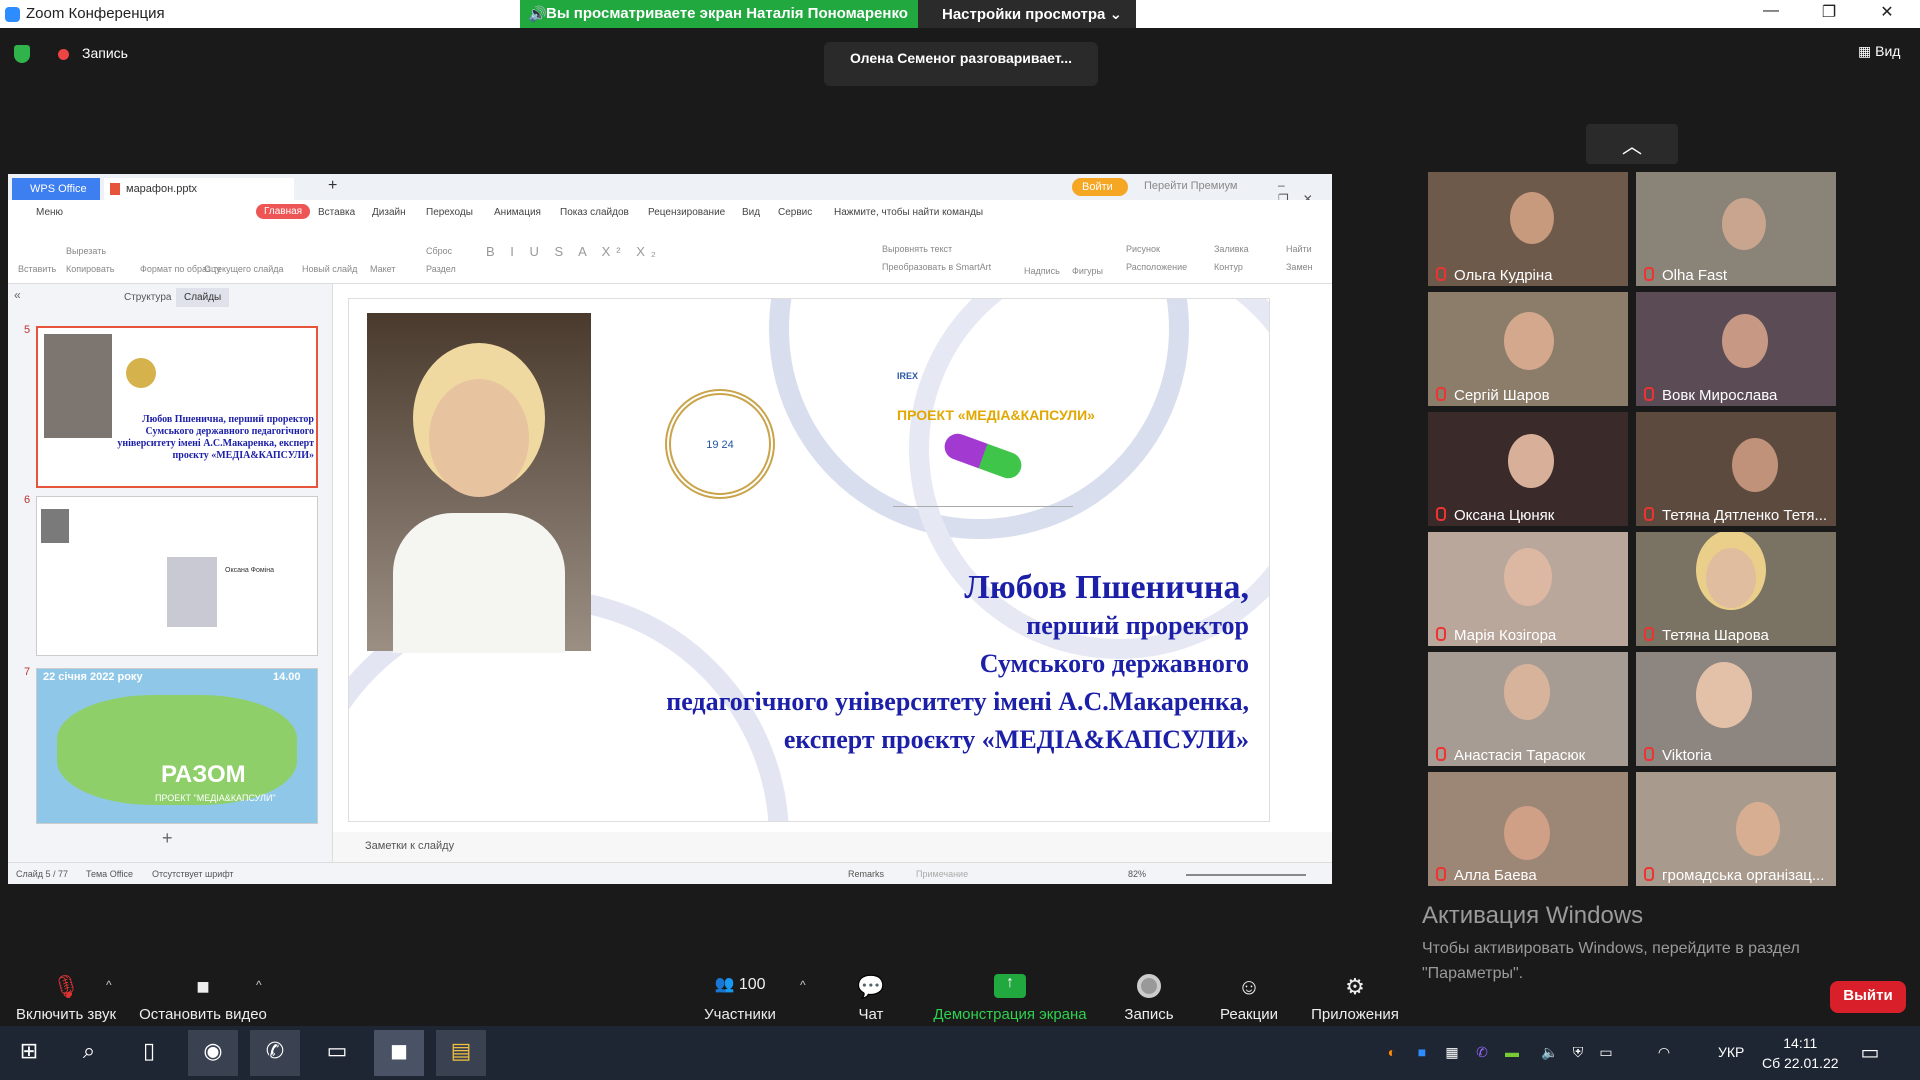 The image size is (1920, 1080). What do you see at coordinates (1829, 14) in the screenshot?
I see `maximize-button: ❐` at bounding box center [1829, 14].